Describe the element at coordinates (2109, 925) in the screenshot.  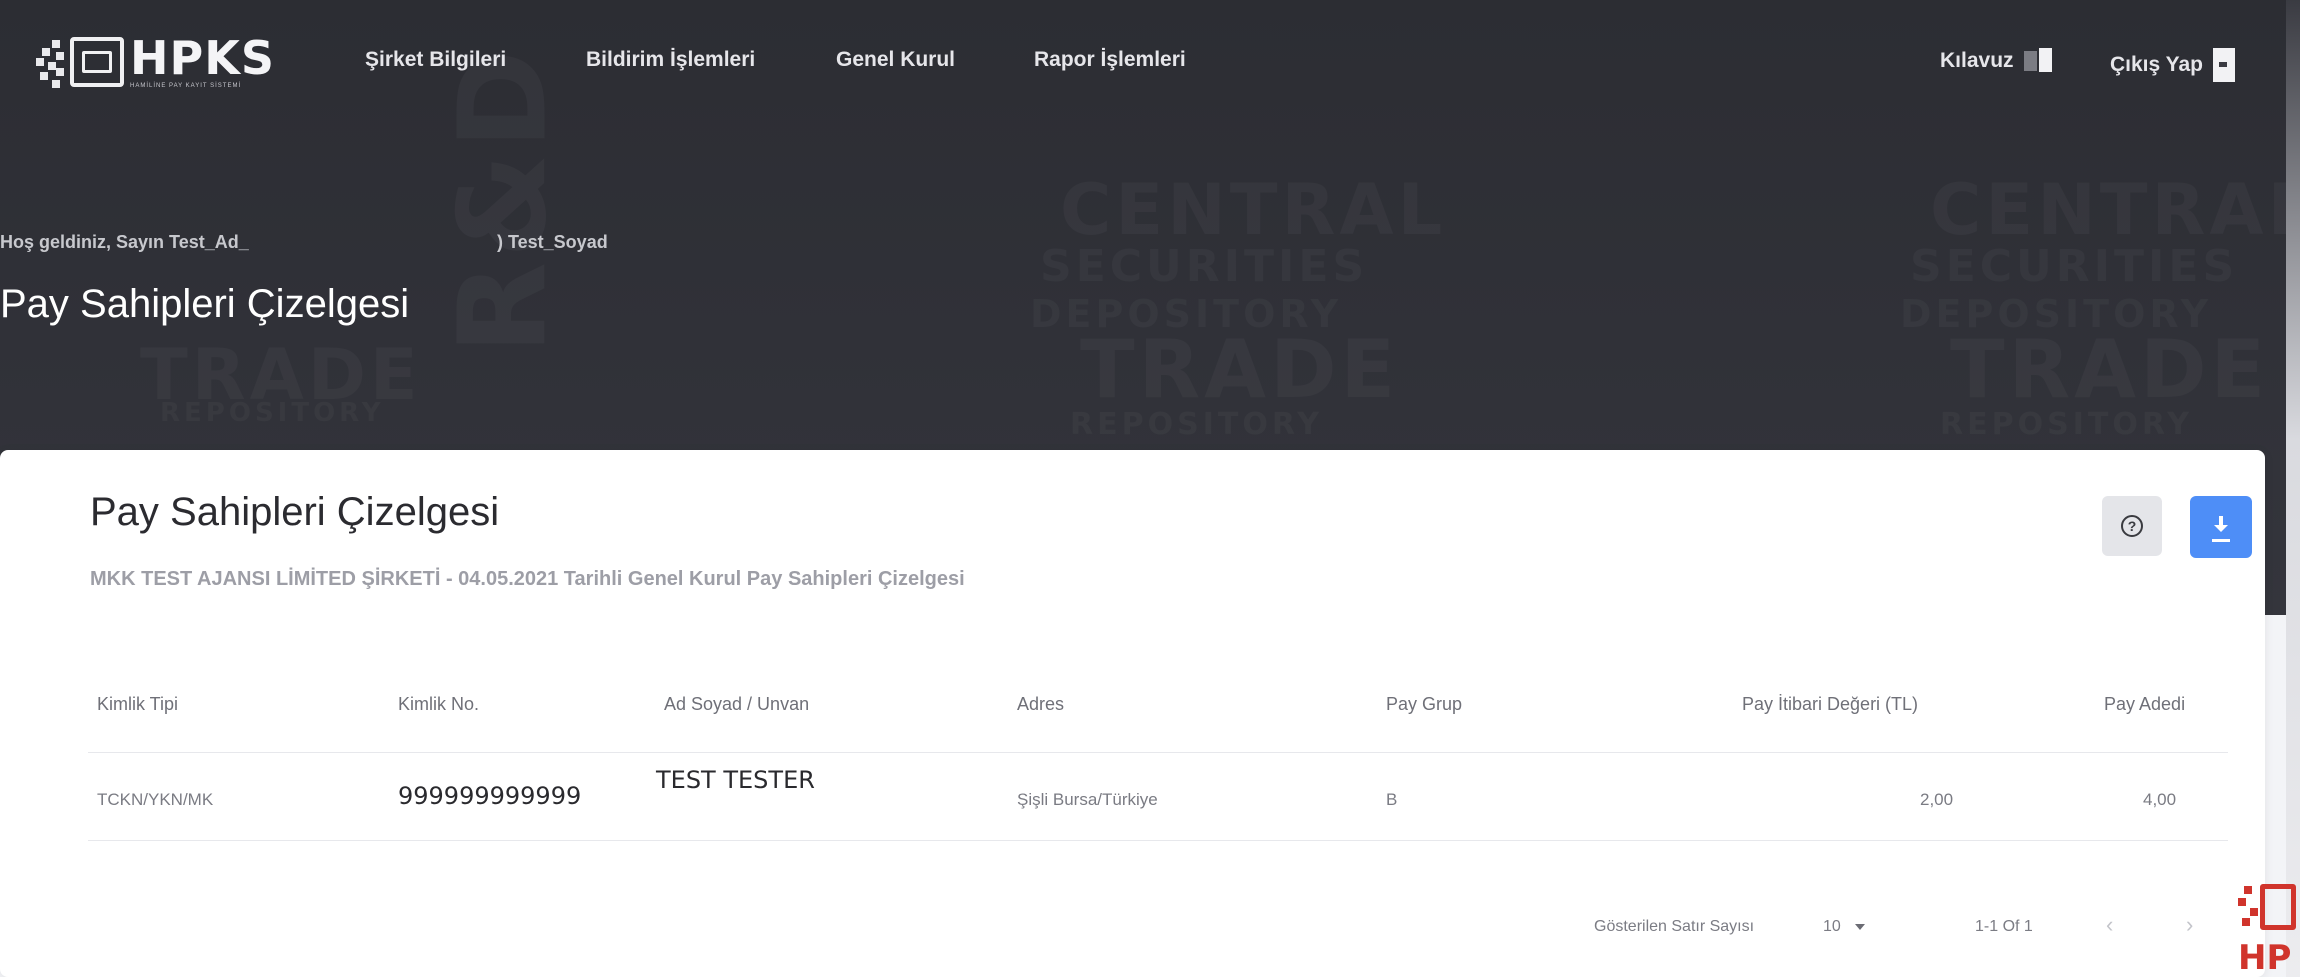
I see `prev-page-button: ‹` at that location.